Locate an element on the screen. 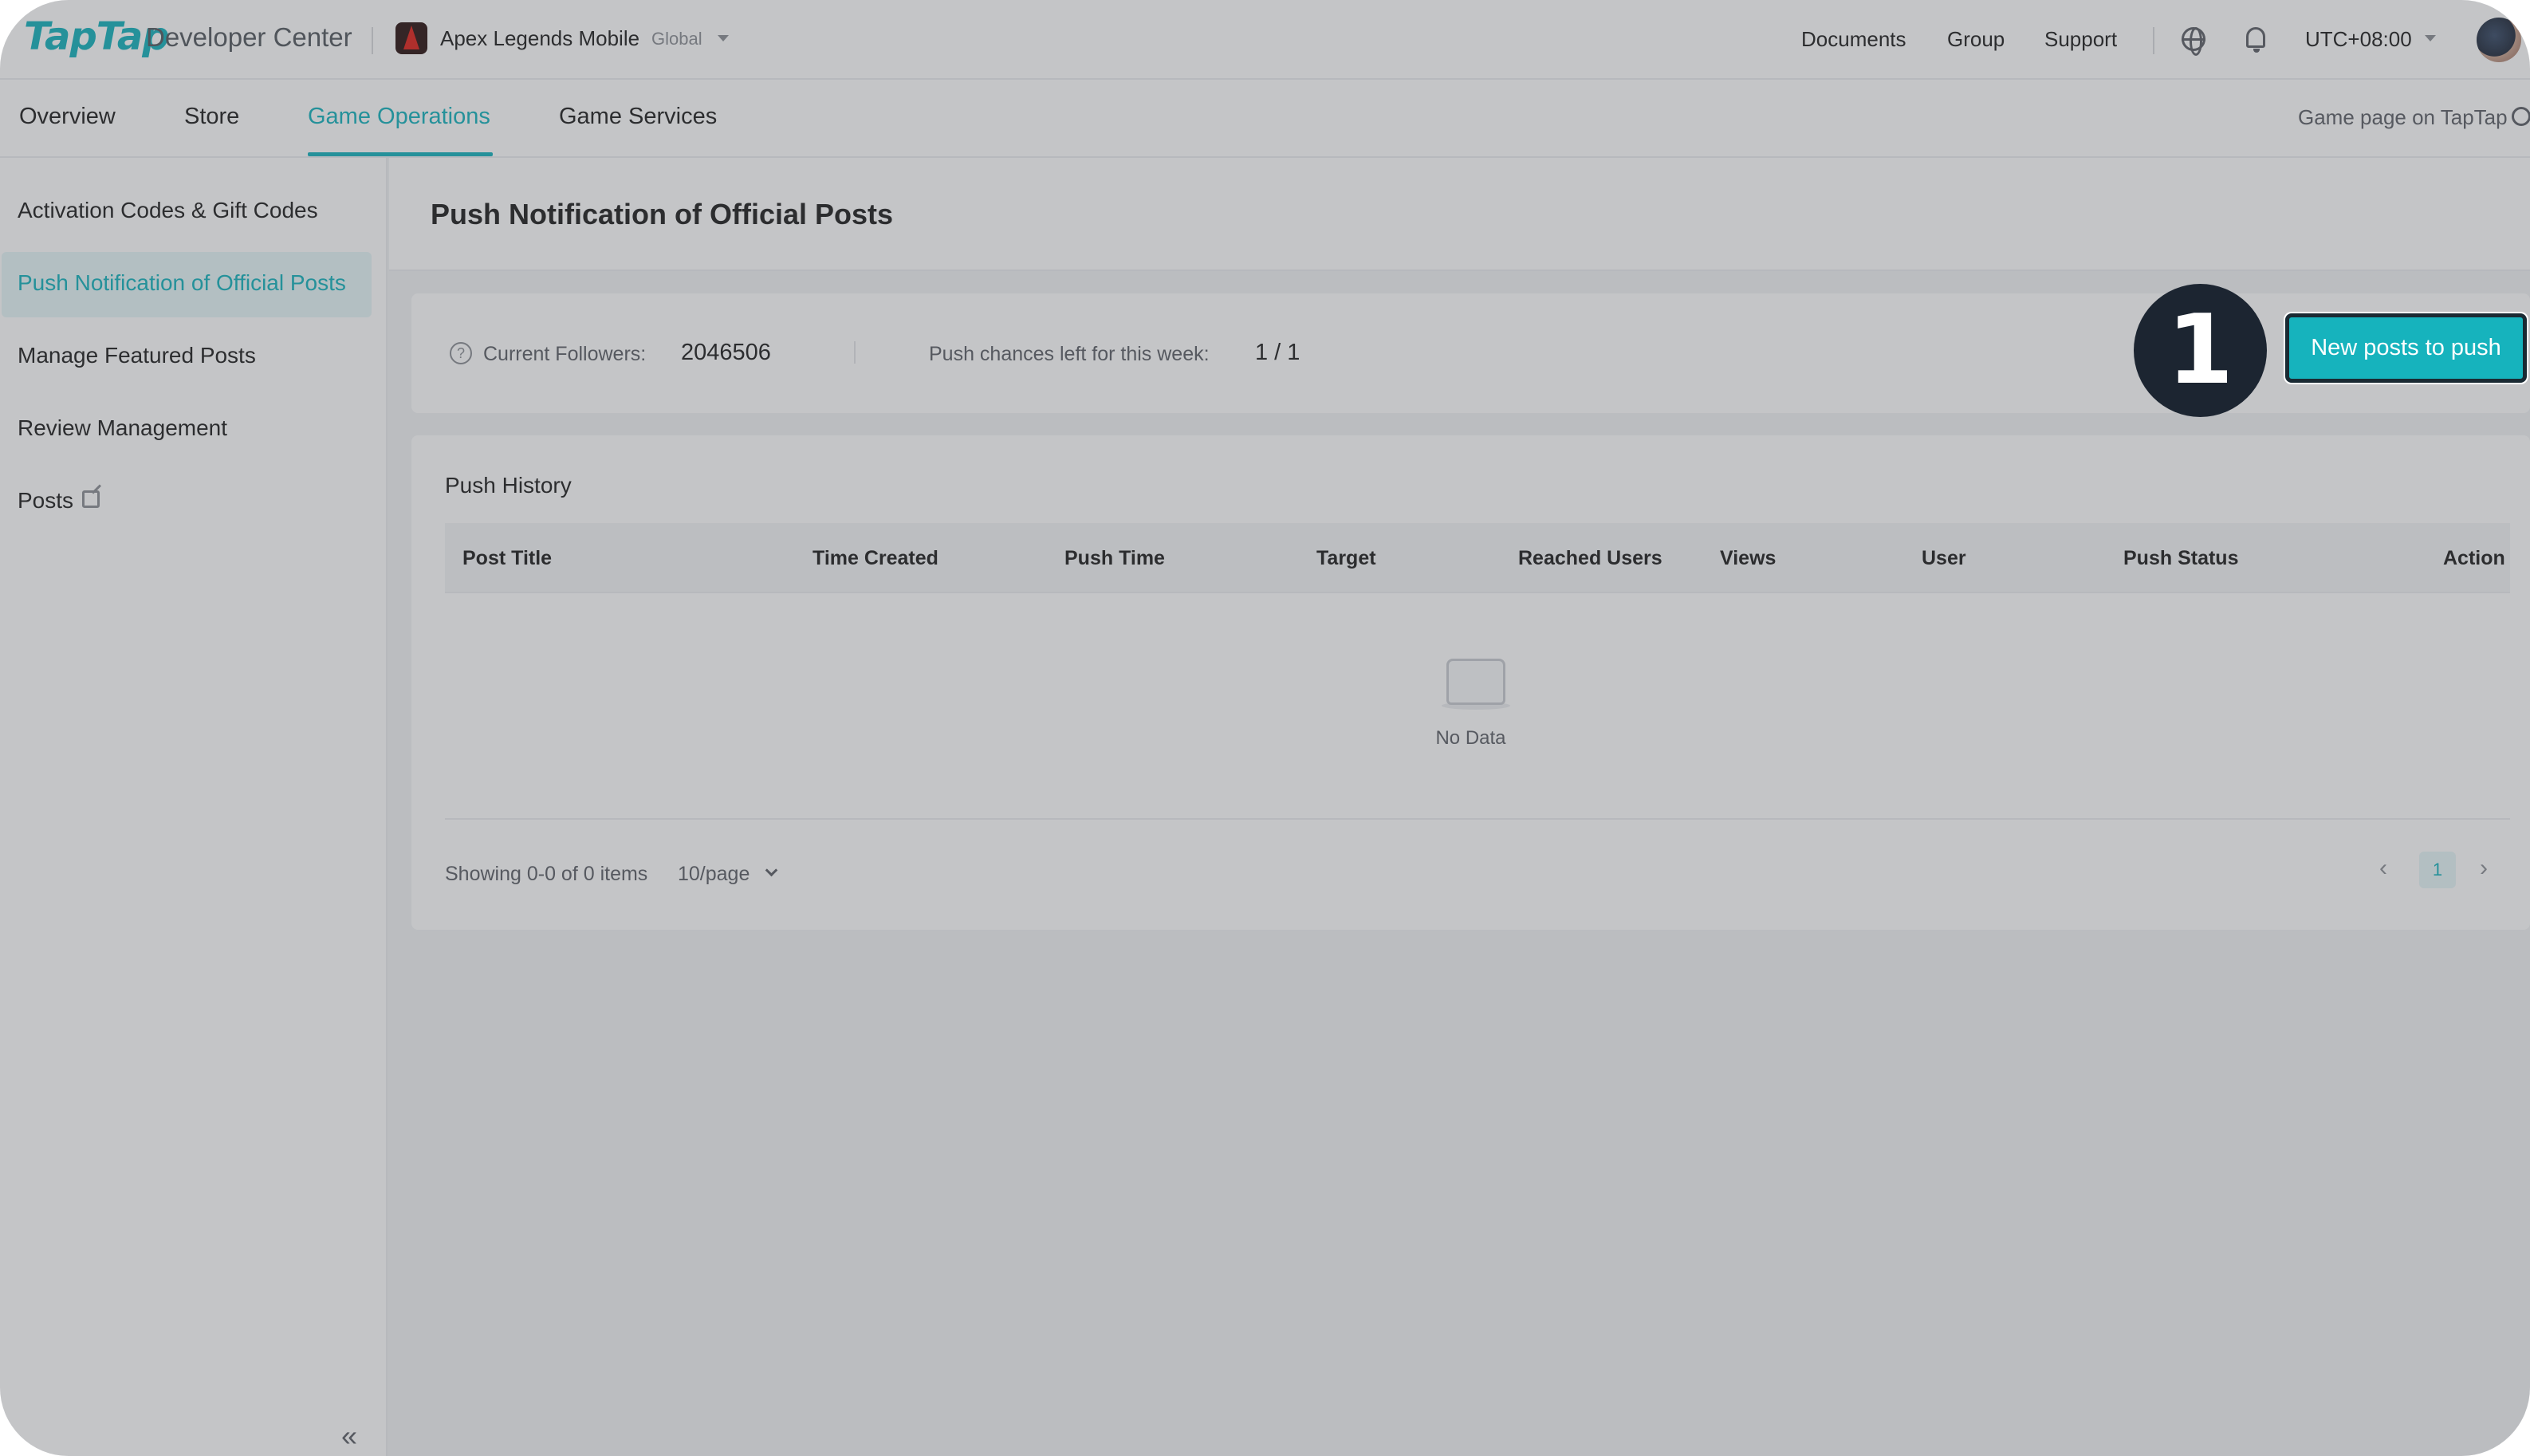  game-region-badge: Global is located at coordinates (676, 39).